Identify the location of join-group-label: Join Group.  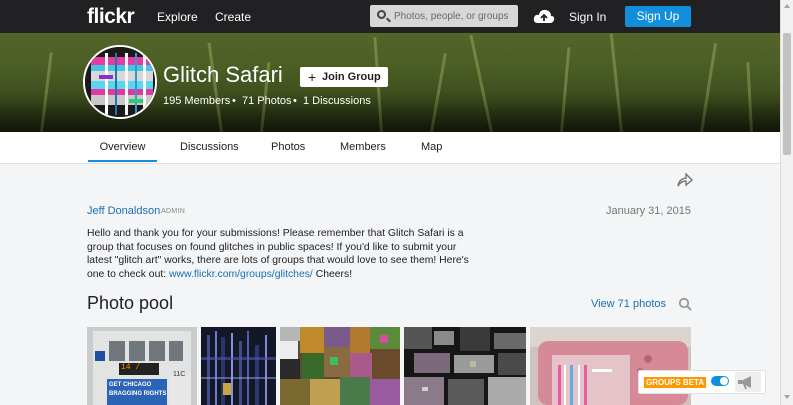
(351, 77).